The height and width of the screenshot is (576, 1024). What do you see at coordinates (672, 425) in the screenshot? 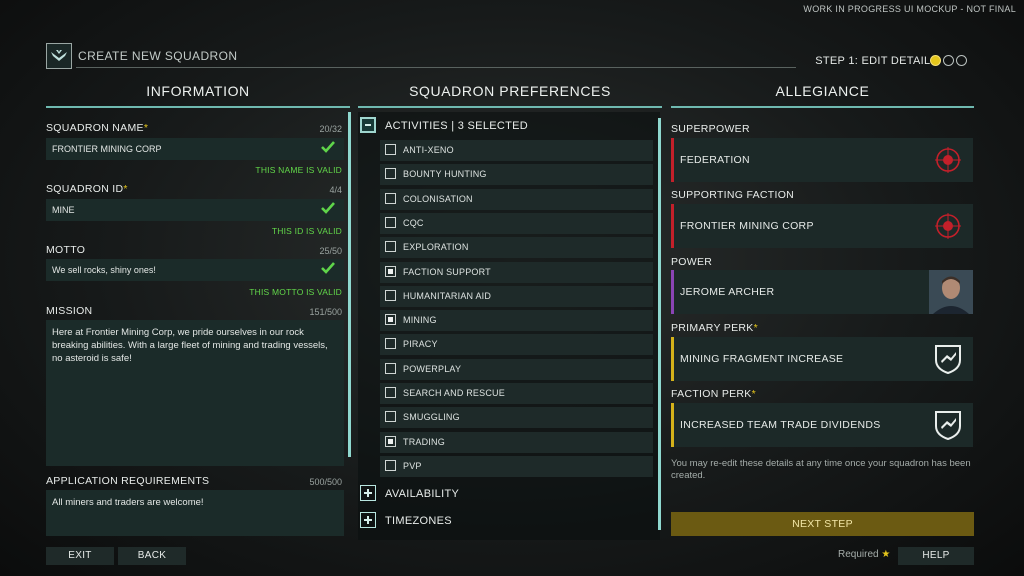
I see `faction-perk-bar` at bounding box center [672, 425].